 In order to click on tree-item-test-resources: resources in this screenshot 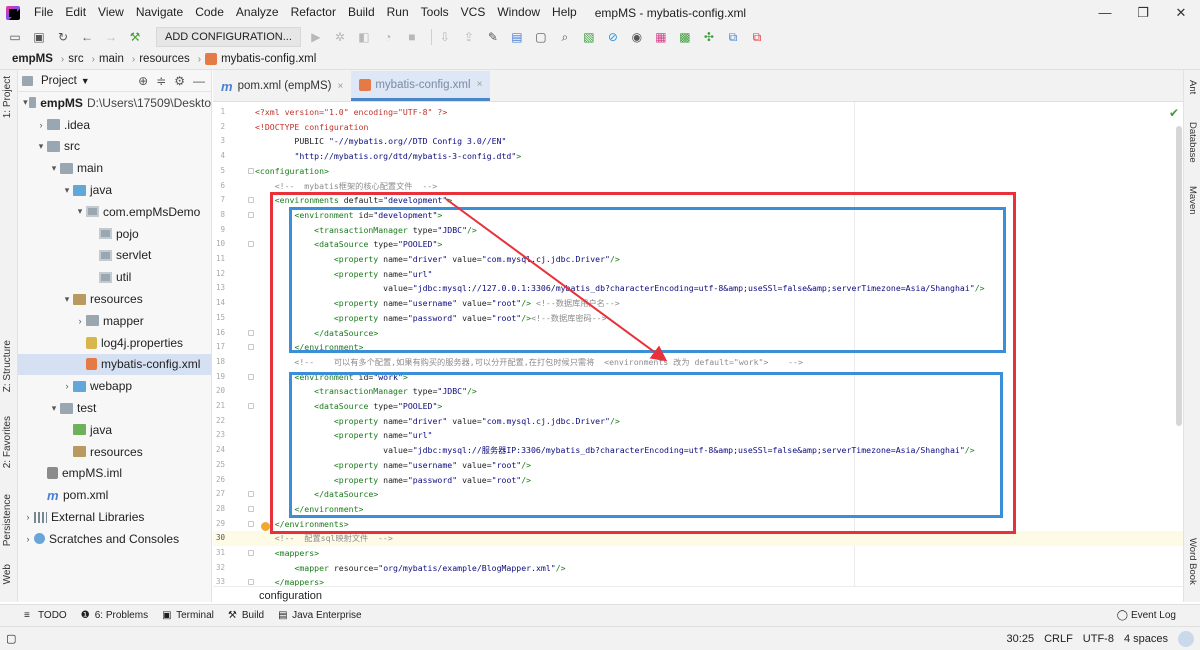, I will do `click(114, 452)`.